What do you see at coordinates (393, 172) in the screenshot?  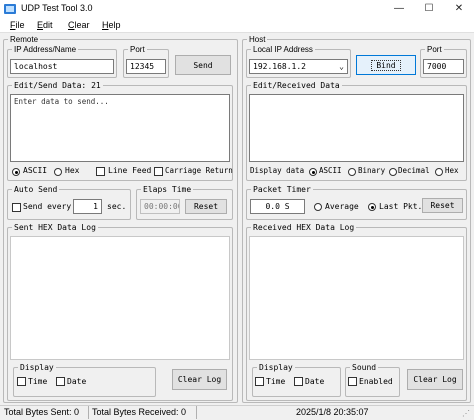 I see `host-decimal-radio` at bounding box center [393, 172].